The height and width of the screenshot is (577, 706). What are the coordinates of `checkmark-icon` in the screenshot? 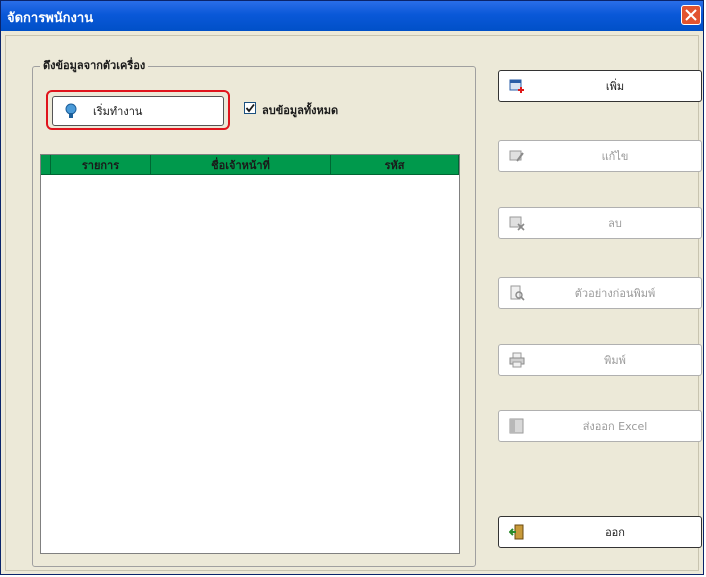 It's located at (250, 108).